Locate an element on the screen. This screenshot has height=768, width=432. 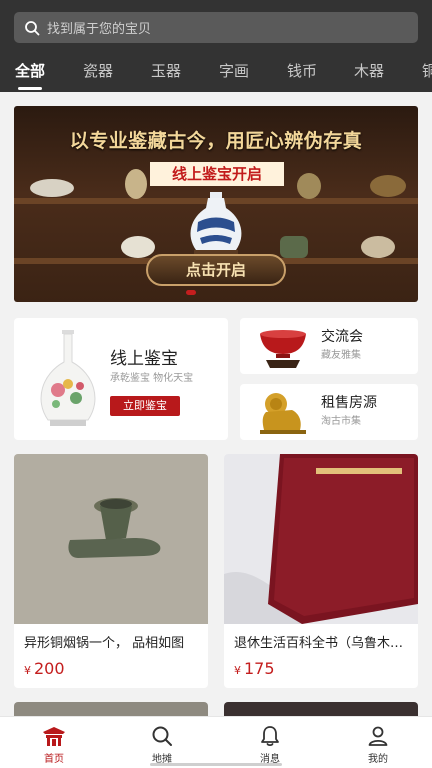
bowl-decoration is located at coordinates (388, 186).